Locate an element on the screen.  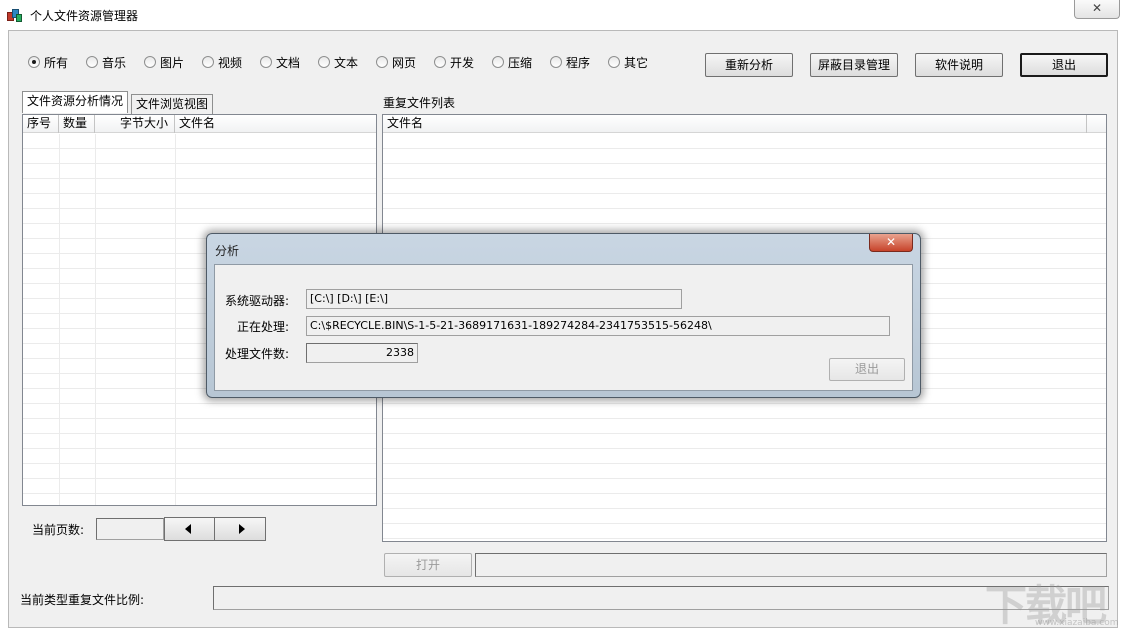
page-label: 当前页数: is located at coordinates (58, 530).